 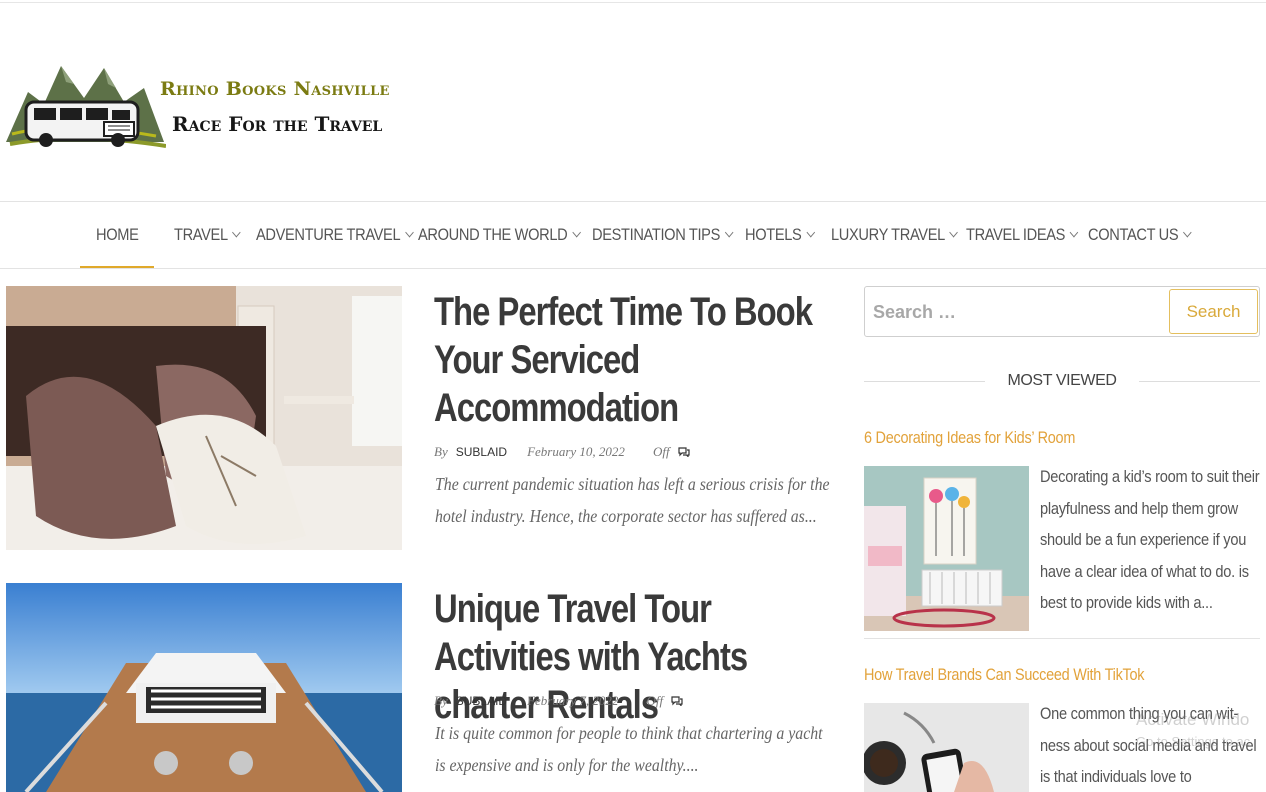 What do you see at coordinates (86, 107) in the screenshot?
I see `logo-mountain-limo-icon` at bounding box center [86, 107].